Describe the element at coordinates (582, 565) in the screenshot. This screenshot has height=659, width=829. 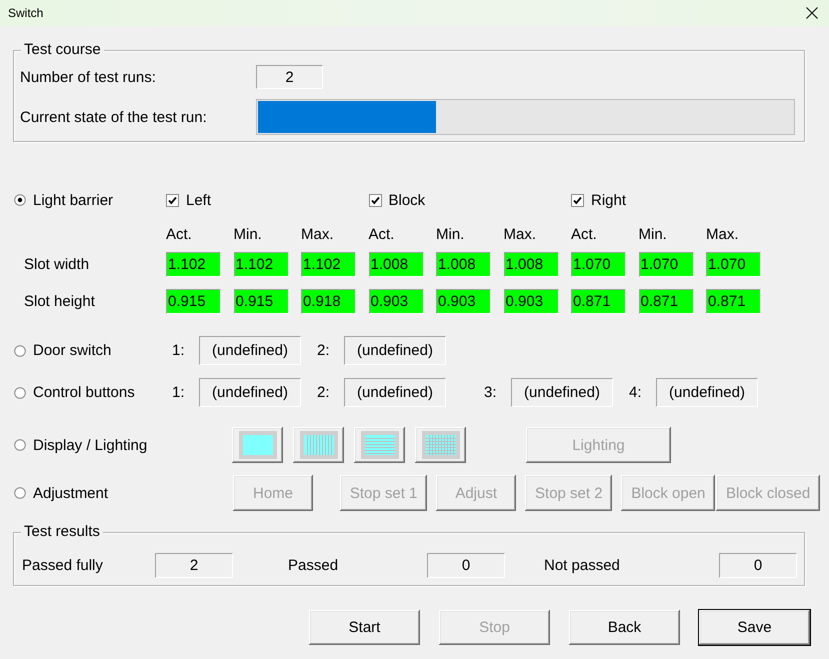
I see `result-label: Not passed` at that location.